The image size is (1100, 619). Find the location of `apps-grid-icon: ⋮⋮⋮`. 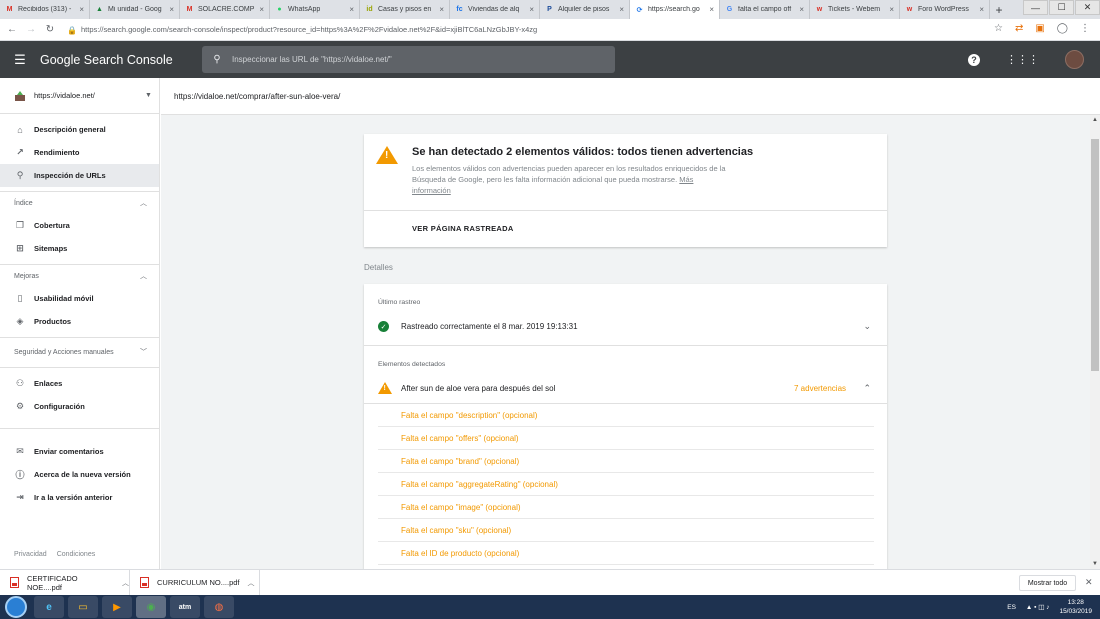

apps-grid-icon: ⋮⋮⋮ is located at coordinates (1022, 59).